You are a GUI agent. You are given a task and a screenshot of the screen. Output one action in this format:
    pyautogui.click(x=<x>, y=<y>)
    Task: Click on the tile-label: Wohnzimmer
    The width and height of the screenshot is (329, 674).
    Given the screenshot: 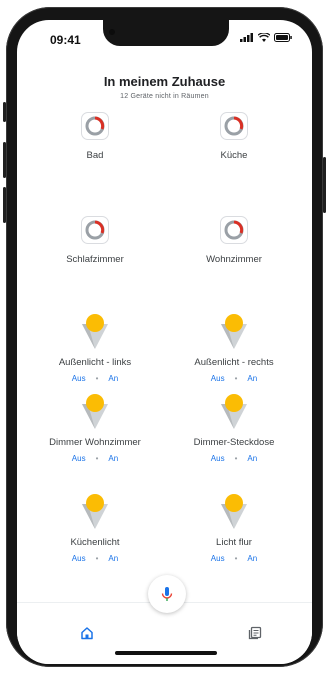 What is the action you would take?
    pyautogui.click(x=234, y=259)
    